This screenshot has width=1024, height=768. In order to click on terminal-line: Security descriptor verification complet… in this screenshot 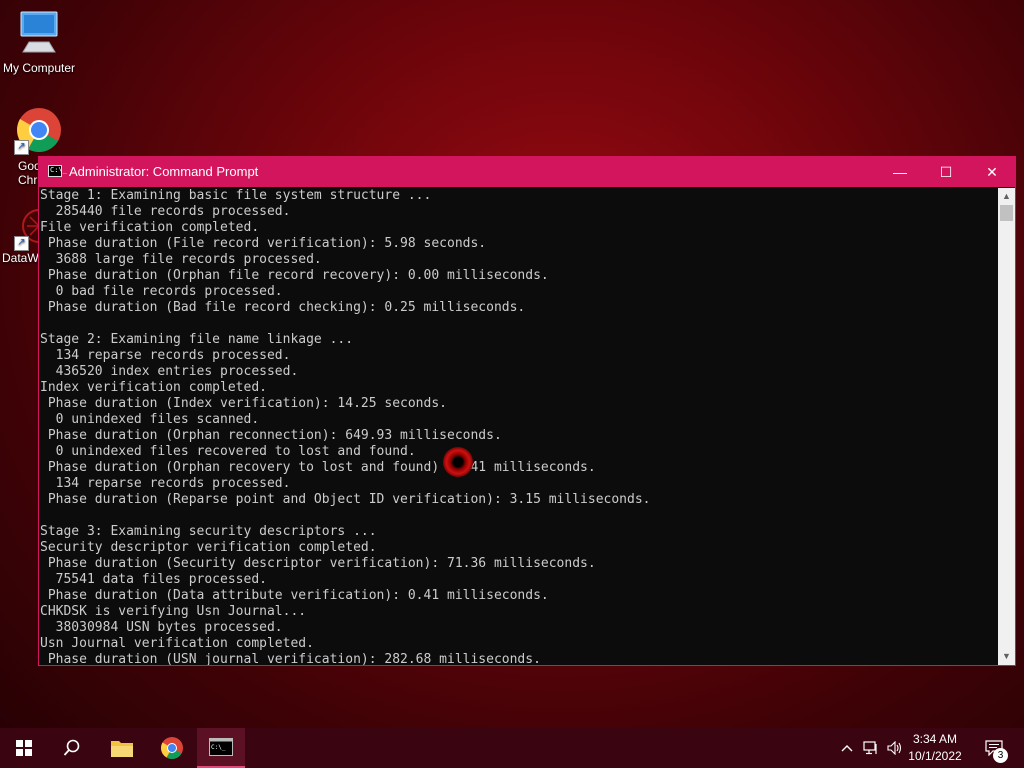, I will do `click(208, 547)`.